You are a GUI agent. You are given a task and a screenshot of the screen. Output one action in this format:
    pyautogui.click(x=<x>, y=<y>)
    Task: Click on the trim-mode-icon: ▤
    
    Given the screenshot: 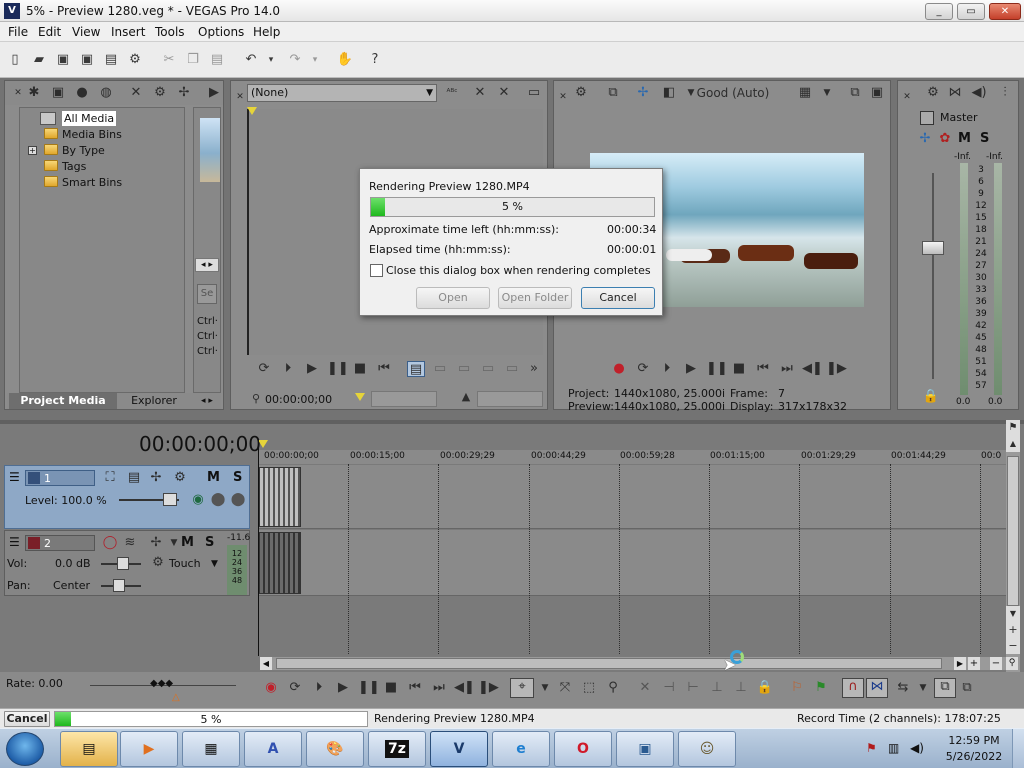 What is the action you would take?
    pyautogui.click(x=416, y=369)
    